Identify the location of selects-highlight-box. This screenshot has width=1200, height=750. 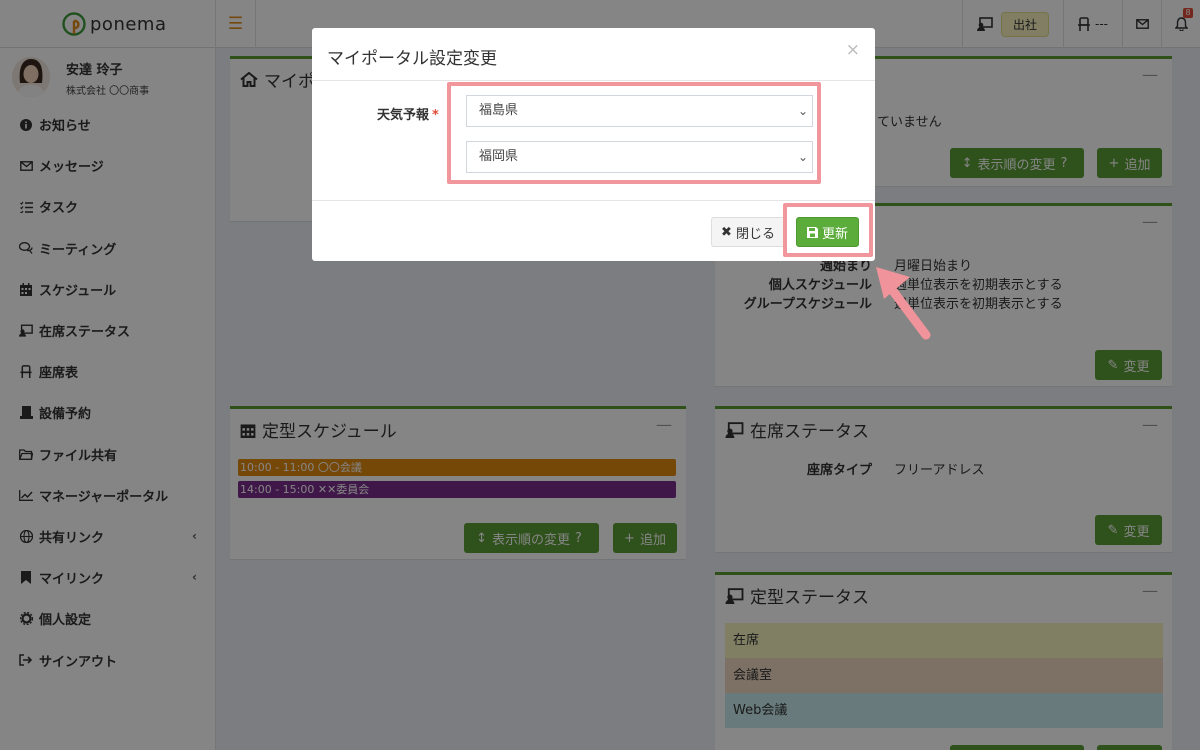
(634, 133).